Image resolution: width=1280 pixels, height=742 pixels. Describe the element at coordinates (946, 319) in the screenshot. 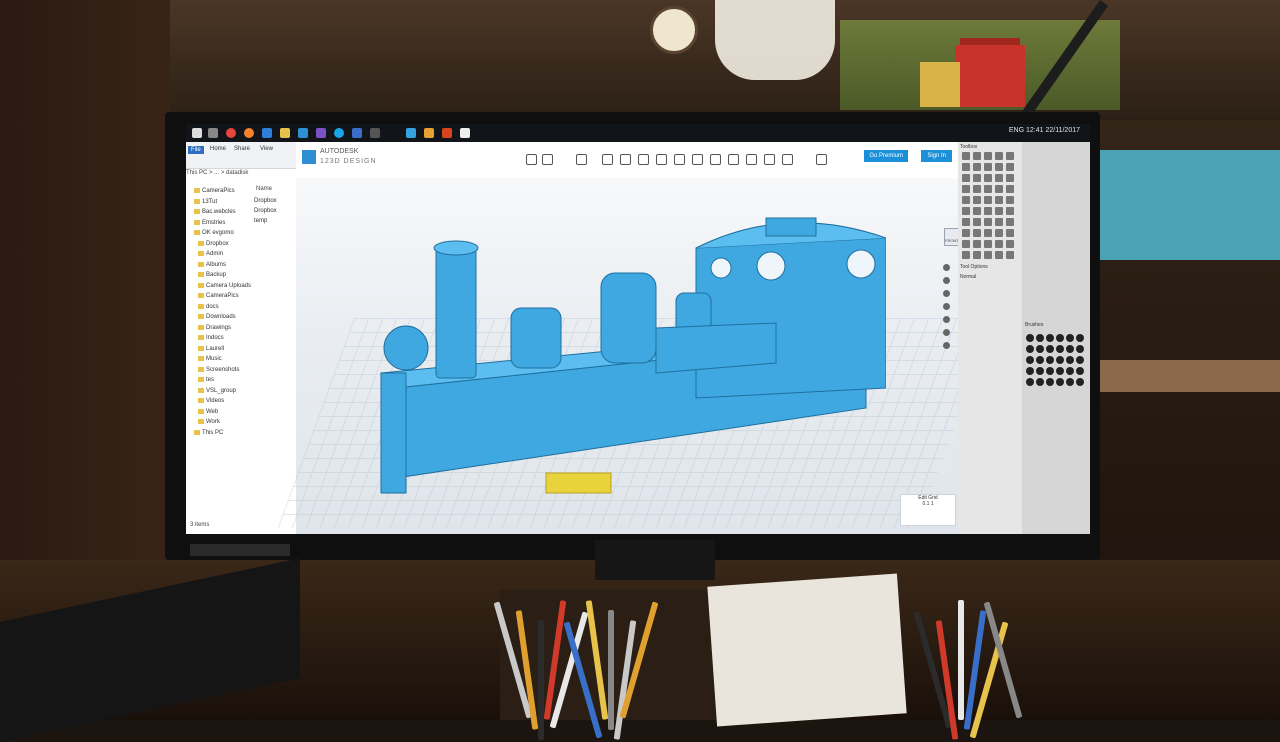

I see `visibility-icon` at that location.